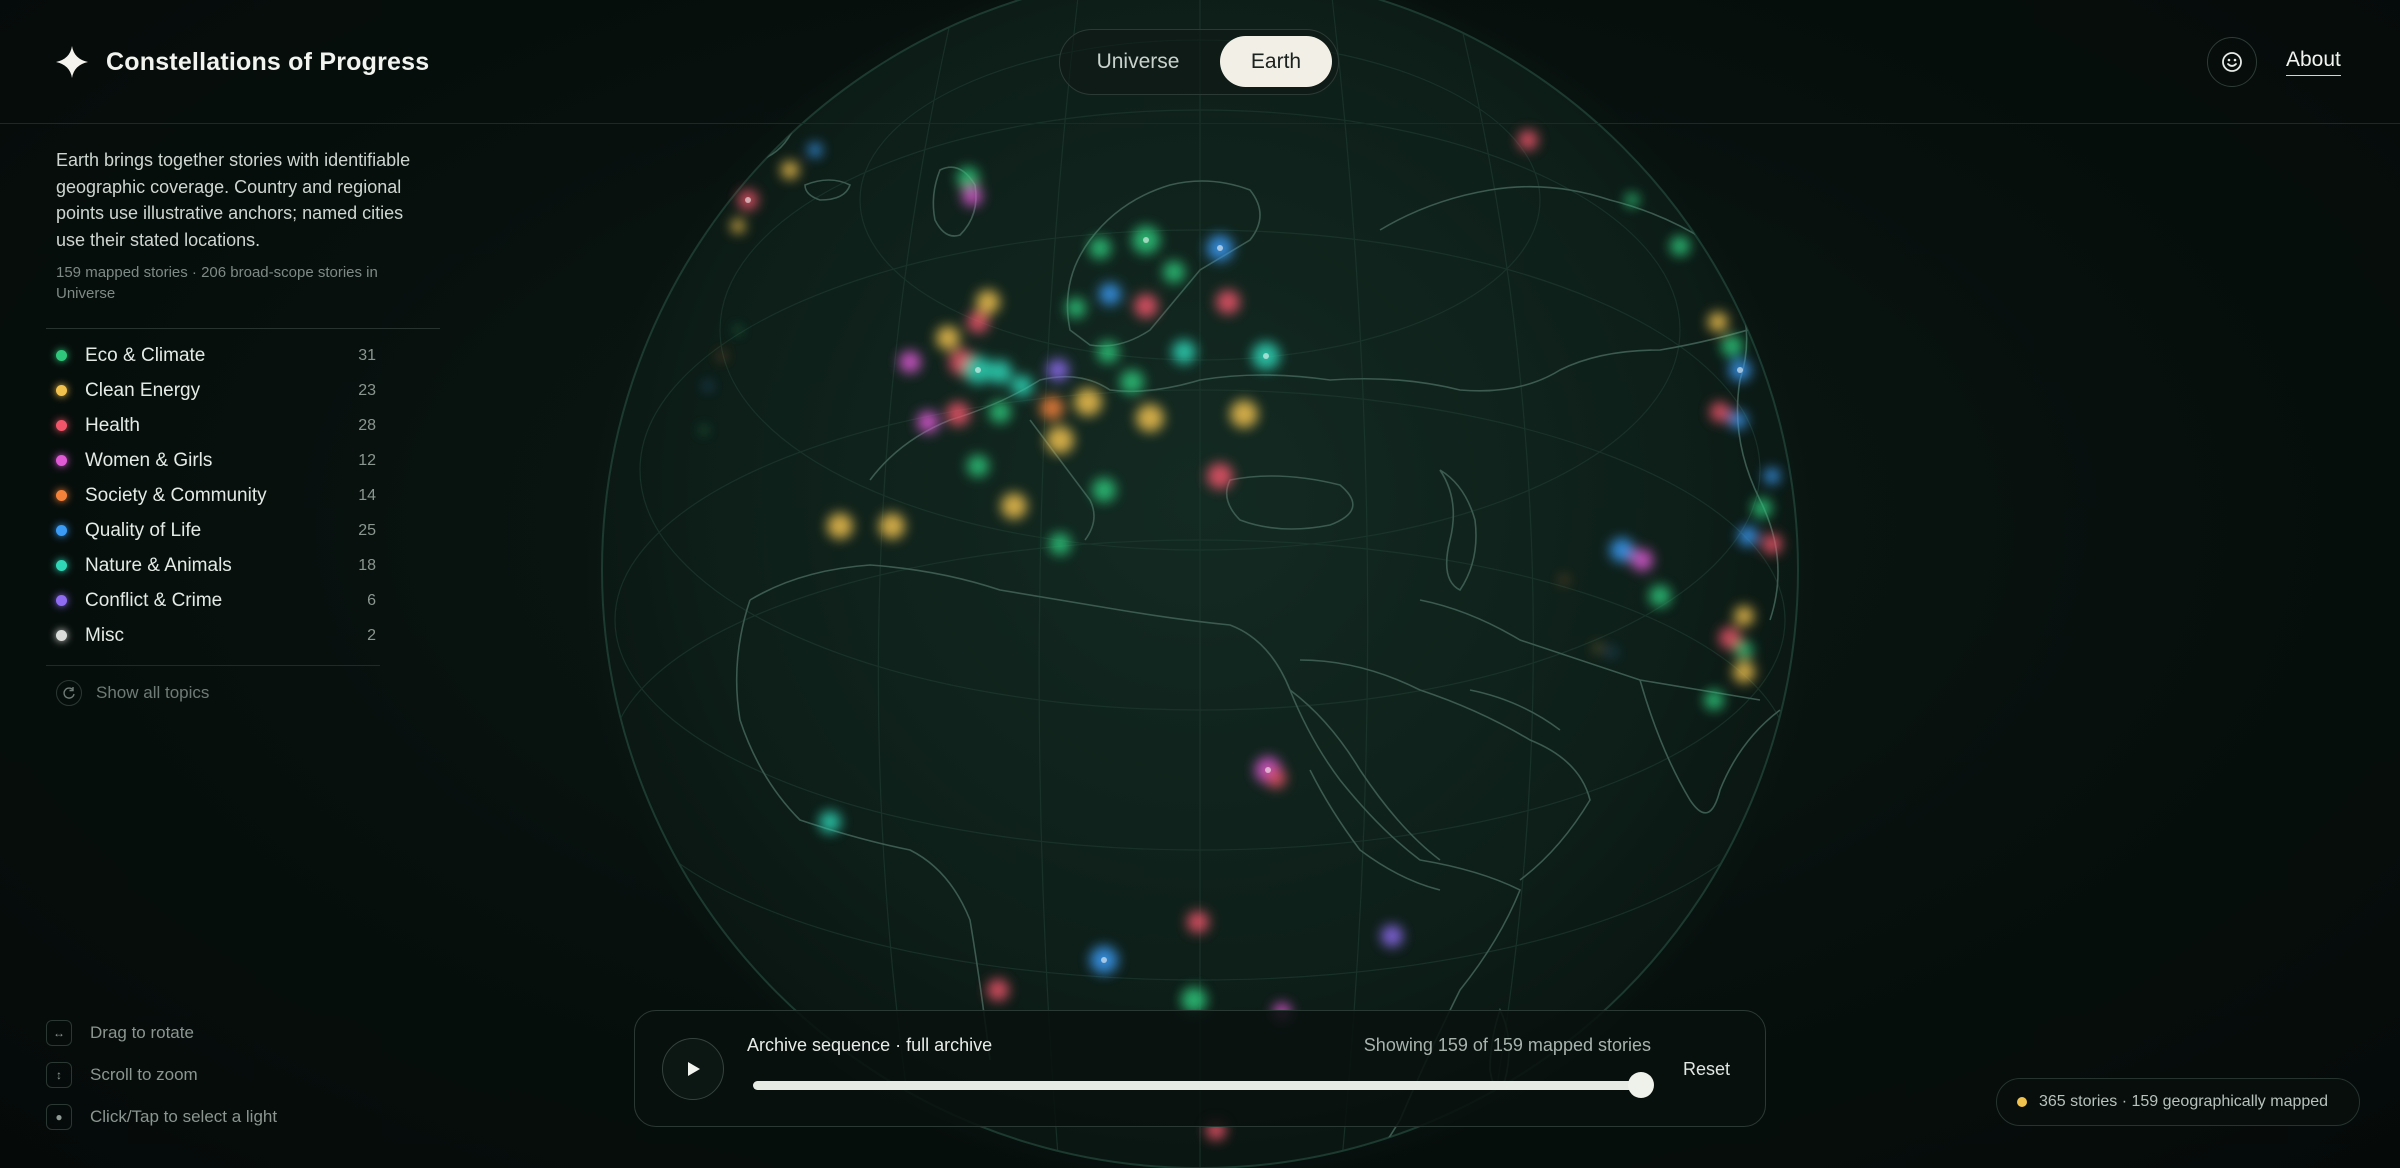 This screenshot has width=2400, height=1168. I want to click on showing-count: Showing 159 of 159 mapped stories, so click(1507, 1045).